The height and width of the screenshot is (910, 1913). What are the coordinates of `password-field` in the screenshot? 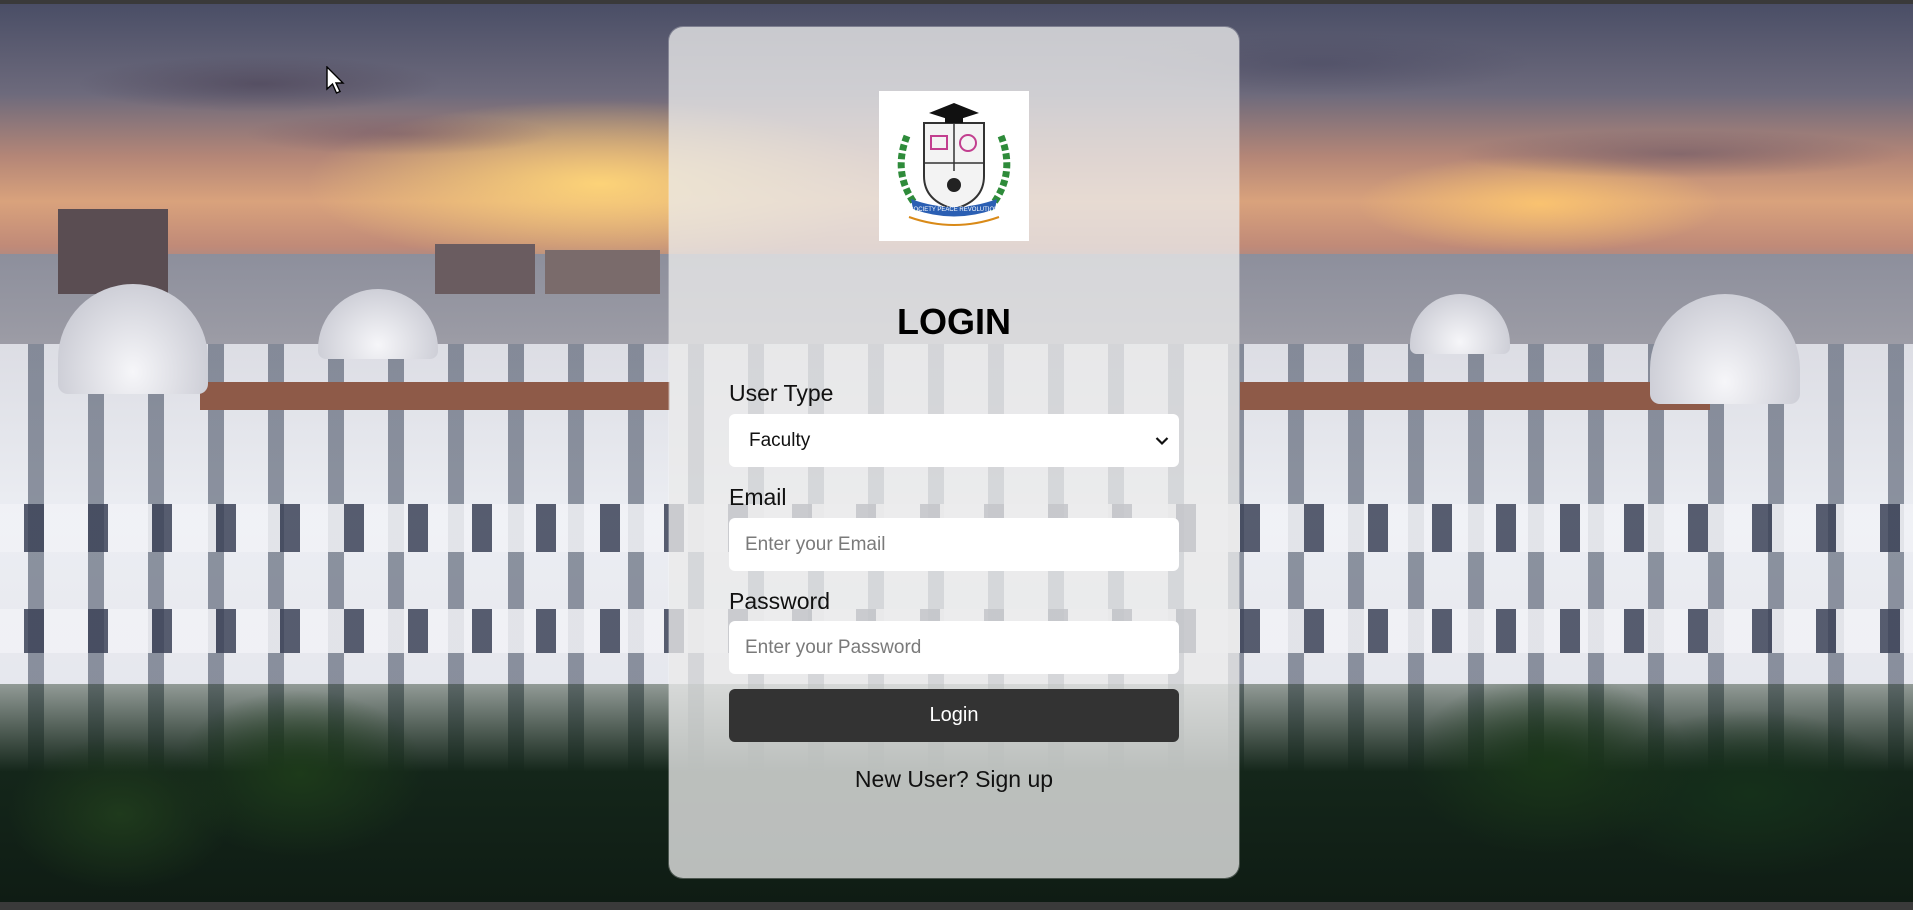 It's located at (961, 647).